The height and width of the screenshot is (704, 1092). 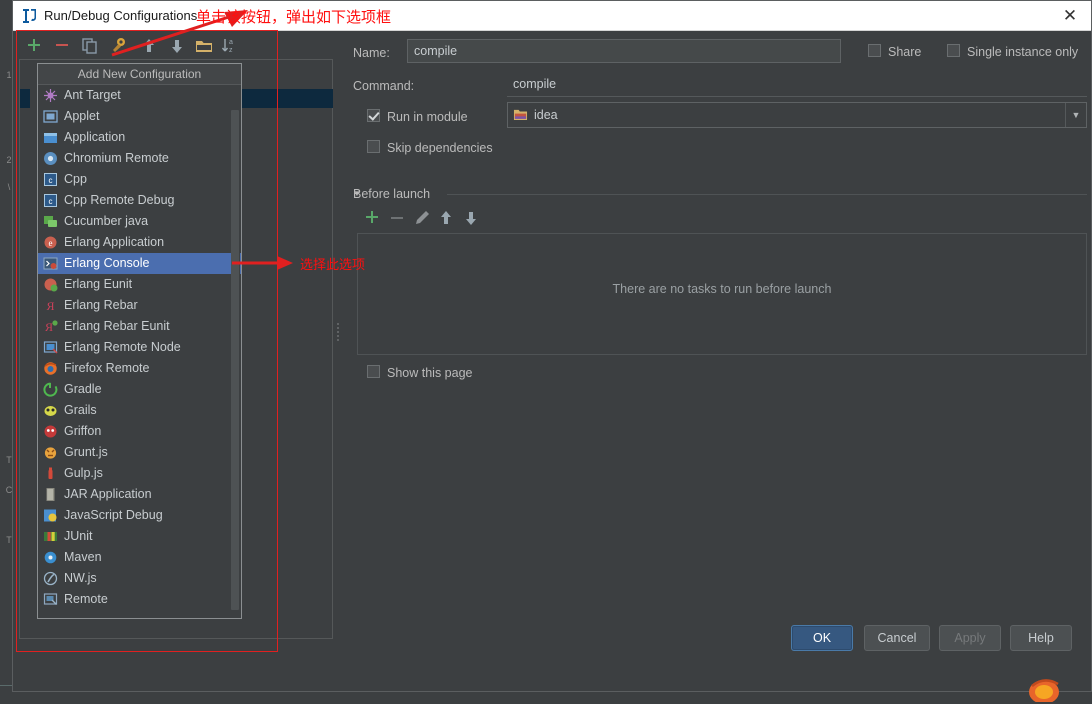 I want to click on configuration-type-item: Grails, so click(x=139, y=410).